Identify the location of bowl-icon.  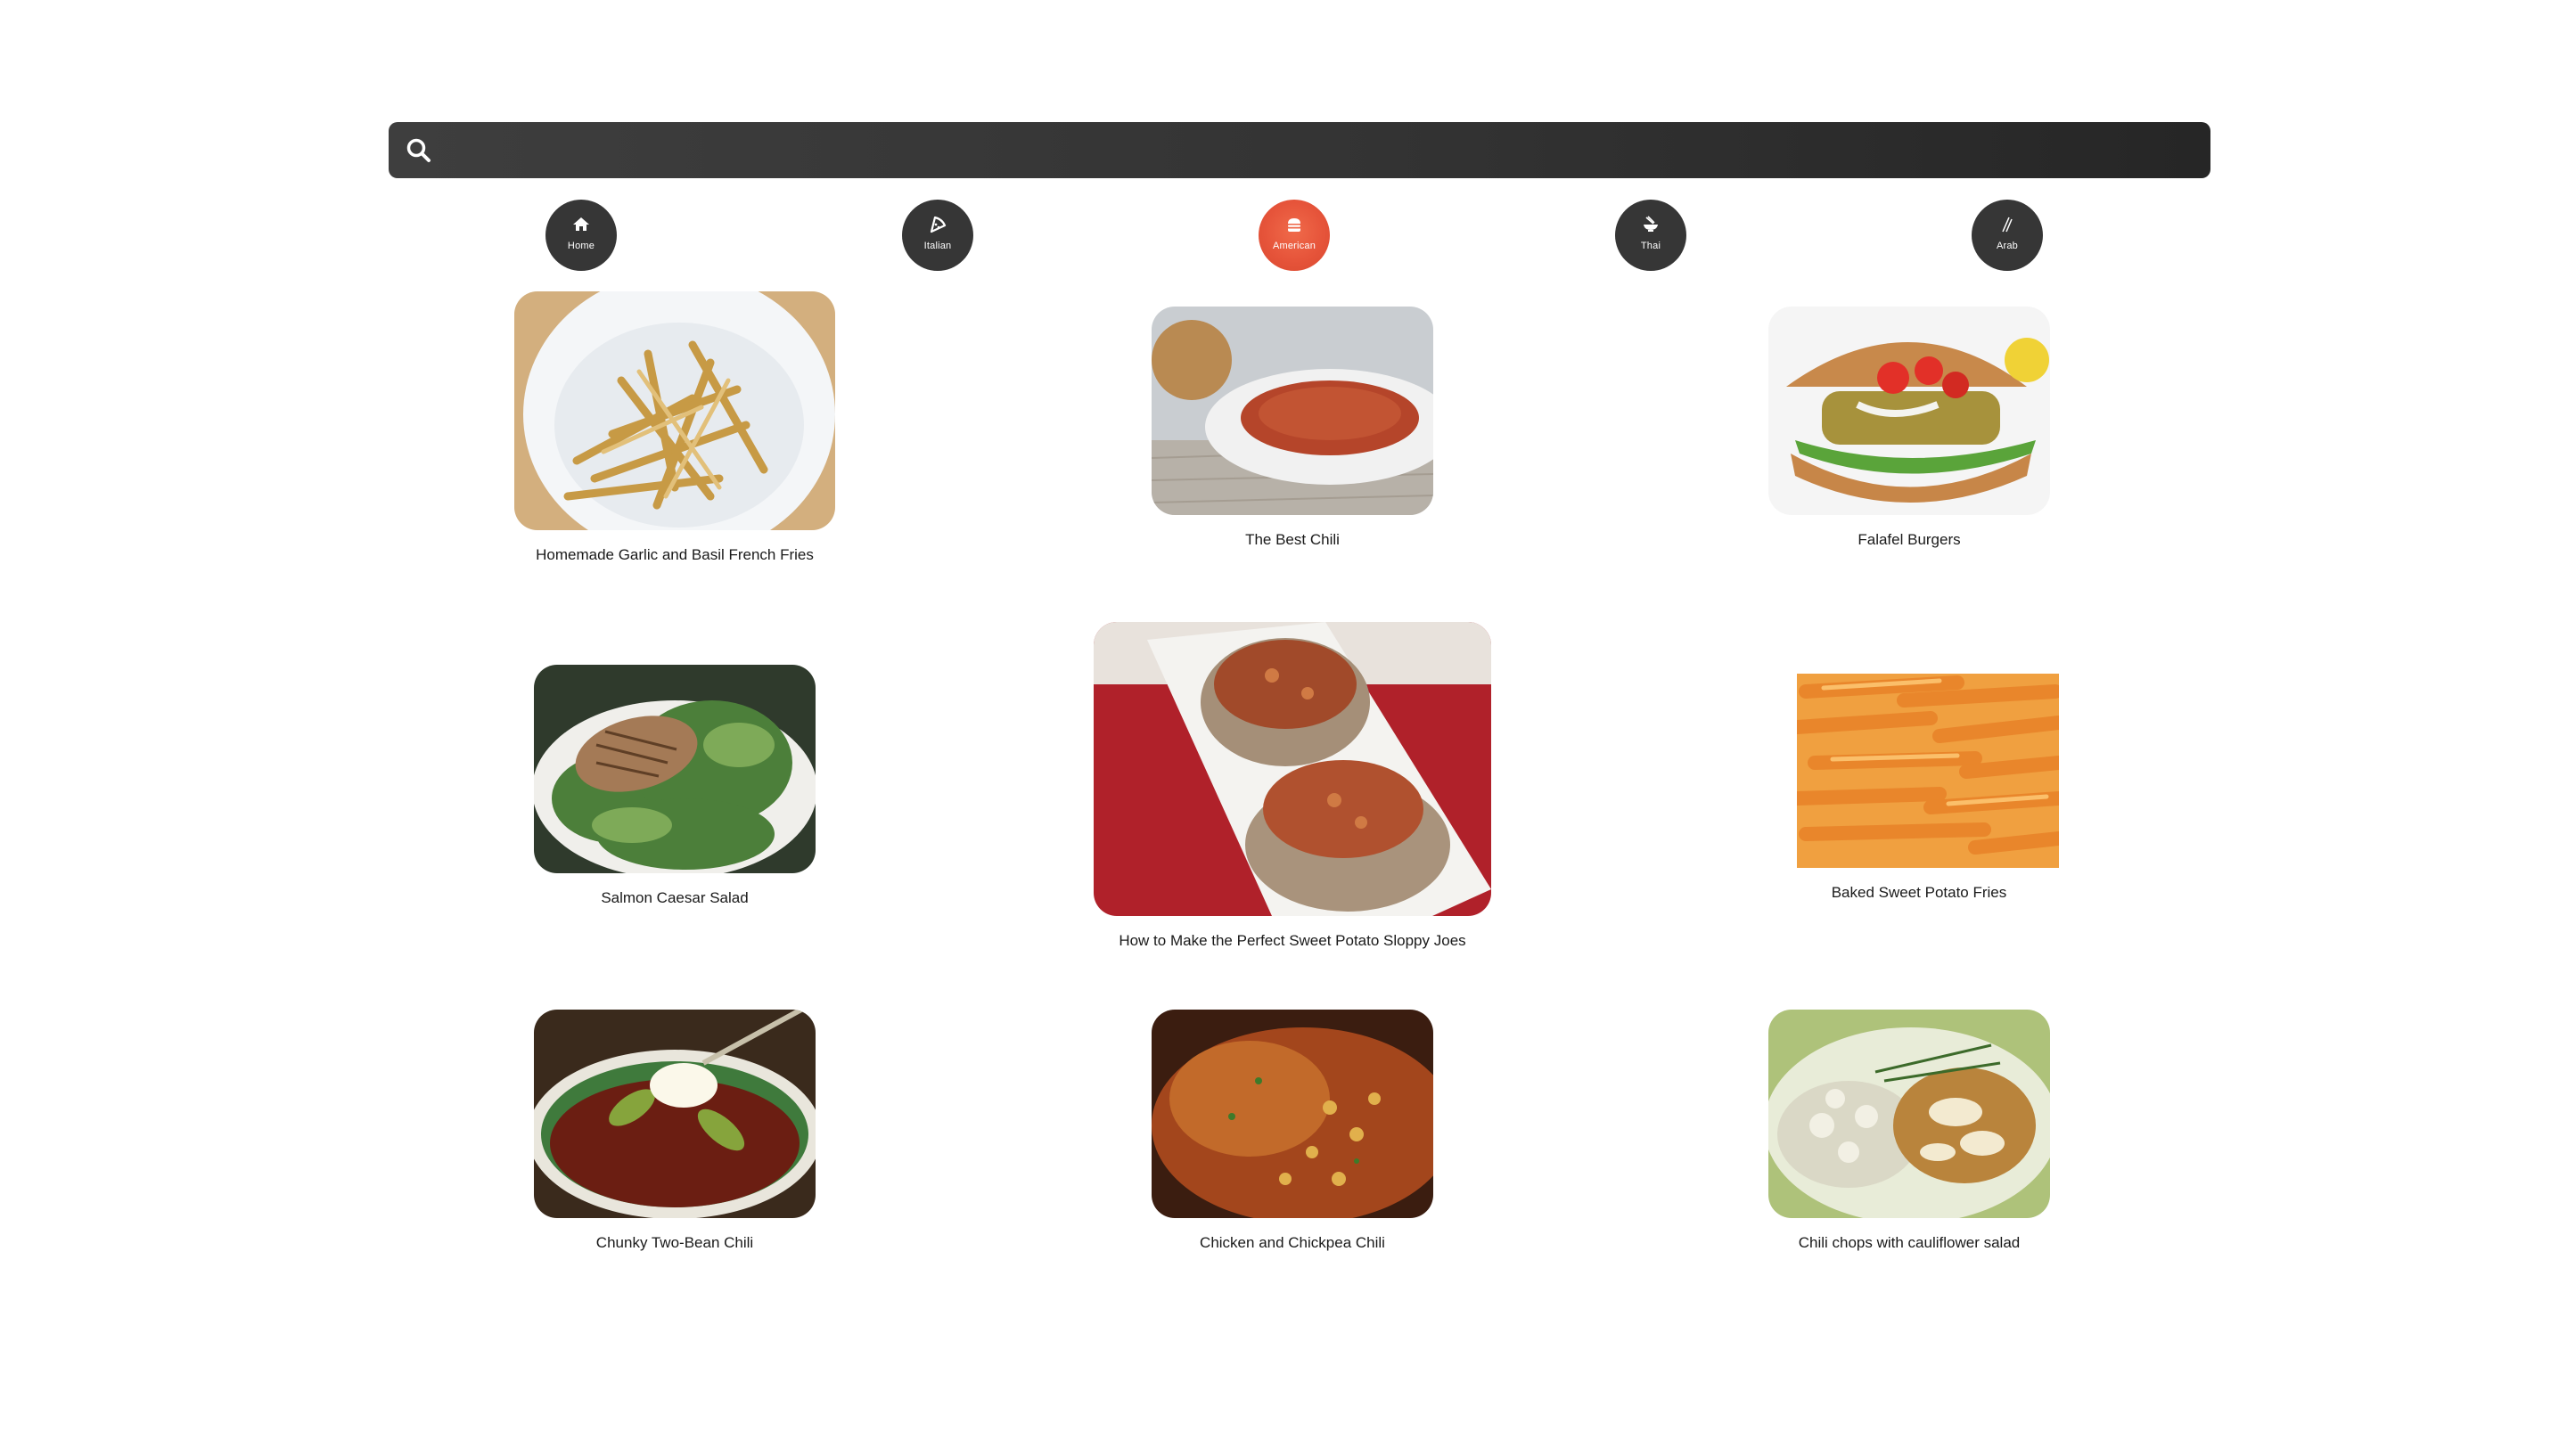
(1651, 224).